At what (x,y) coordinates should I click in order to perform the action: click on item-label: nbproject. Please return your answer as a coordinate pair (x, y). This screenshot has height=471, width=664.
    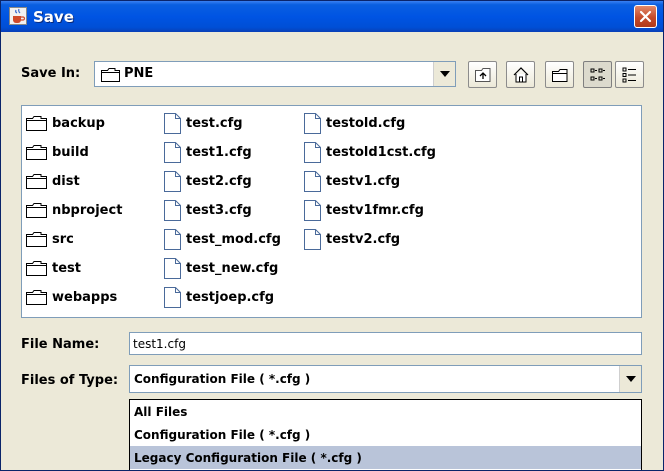
    Looking at the image, I should click on (87, 210).